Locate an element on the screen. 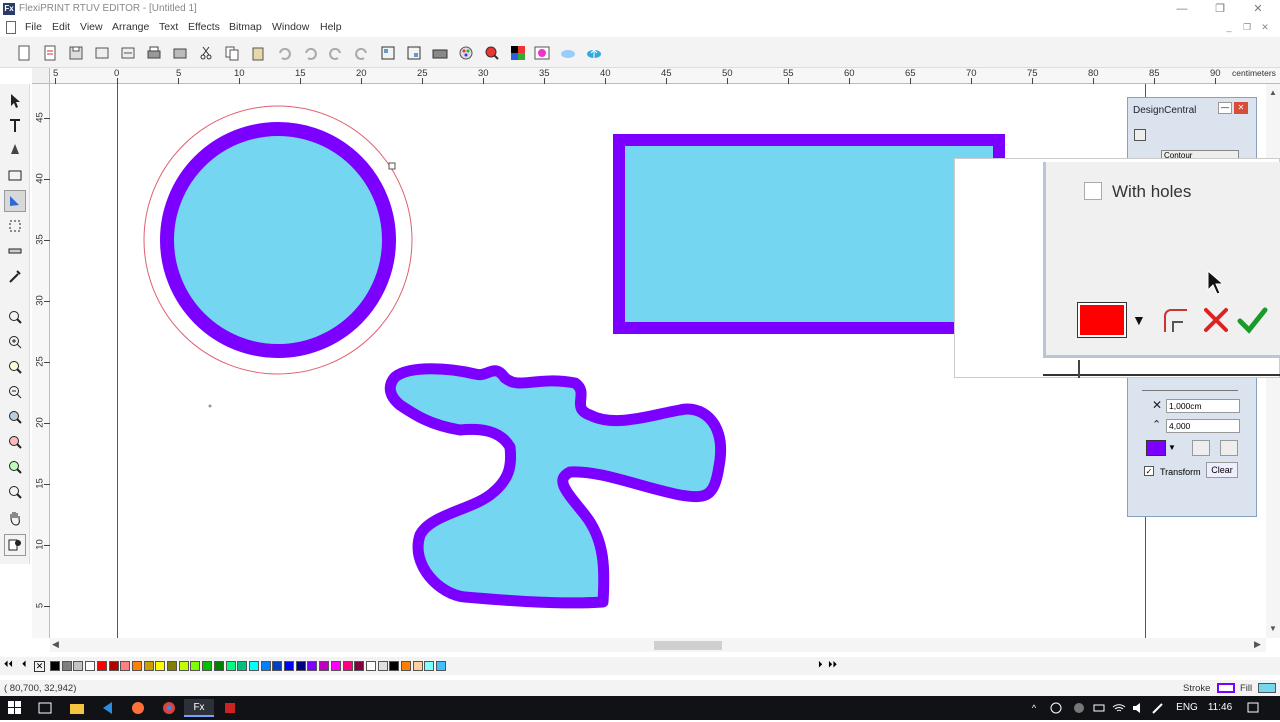 This screenshot has width=1280, height=722. color-wheel-icon is located at coordinates (466, 53).